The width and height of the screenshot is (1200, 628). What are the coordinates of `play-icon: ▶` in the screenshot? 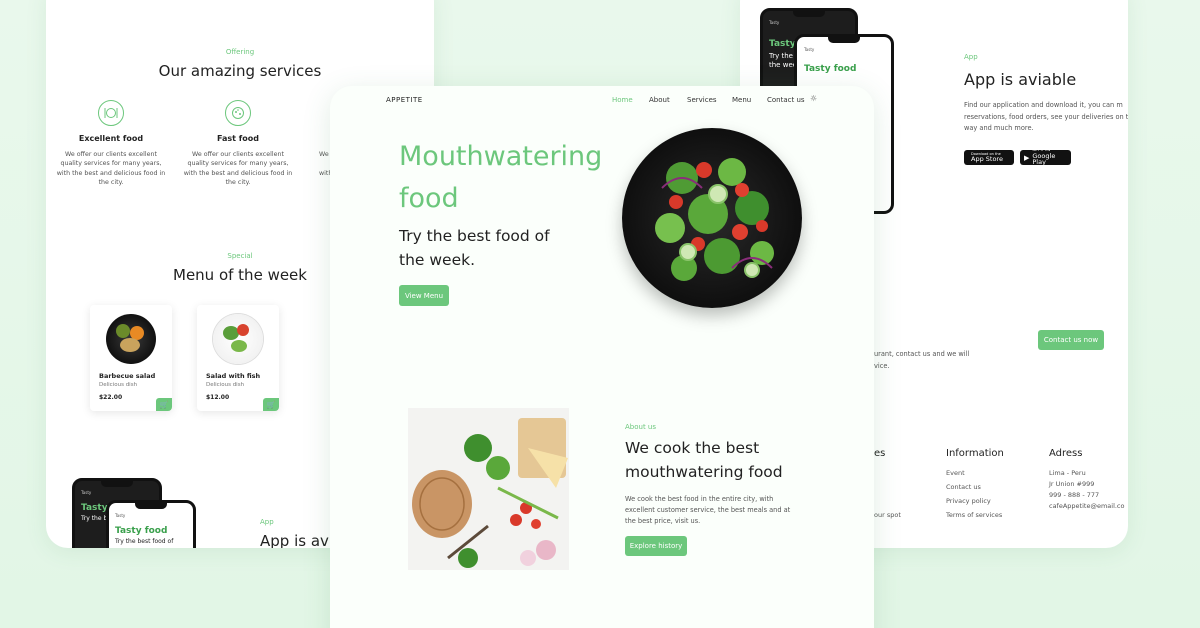 It's located at (1027, 157).